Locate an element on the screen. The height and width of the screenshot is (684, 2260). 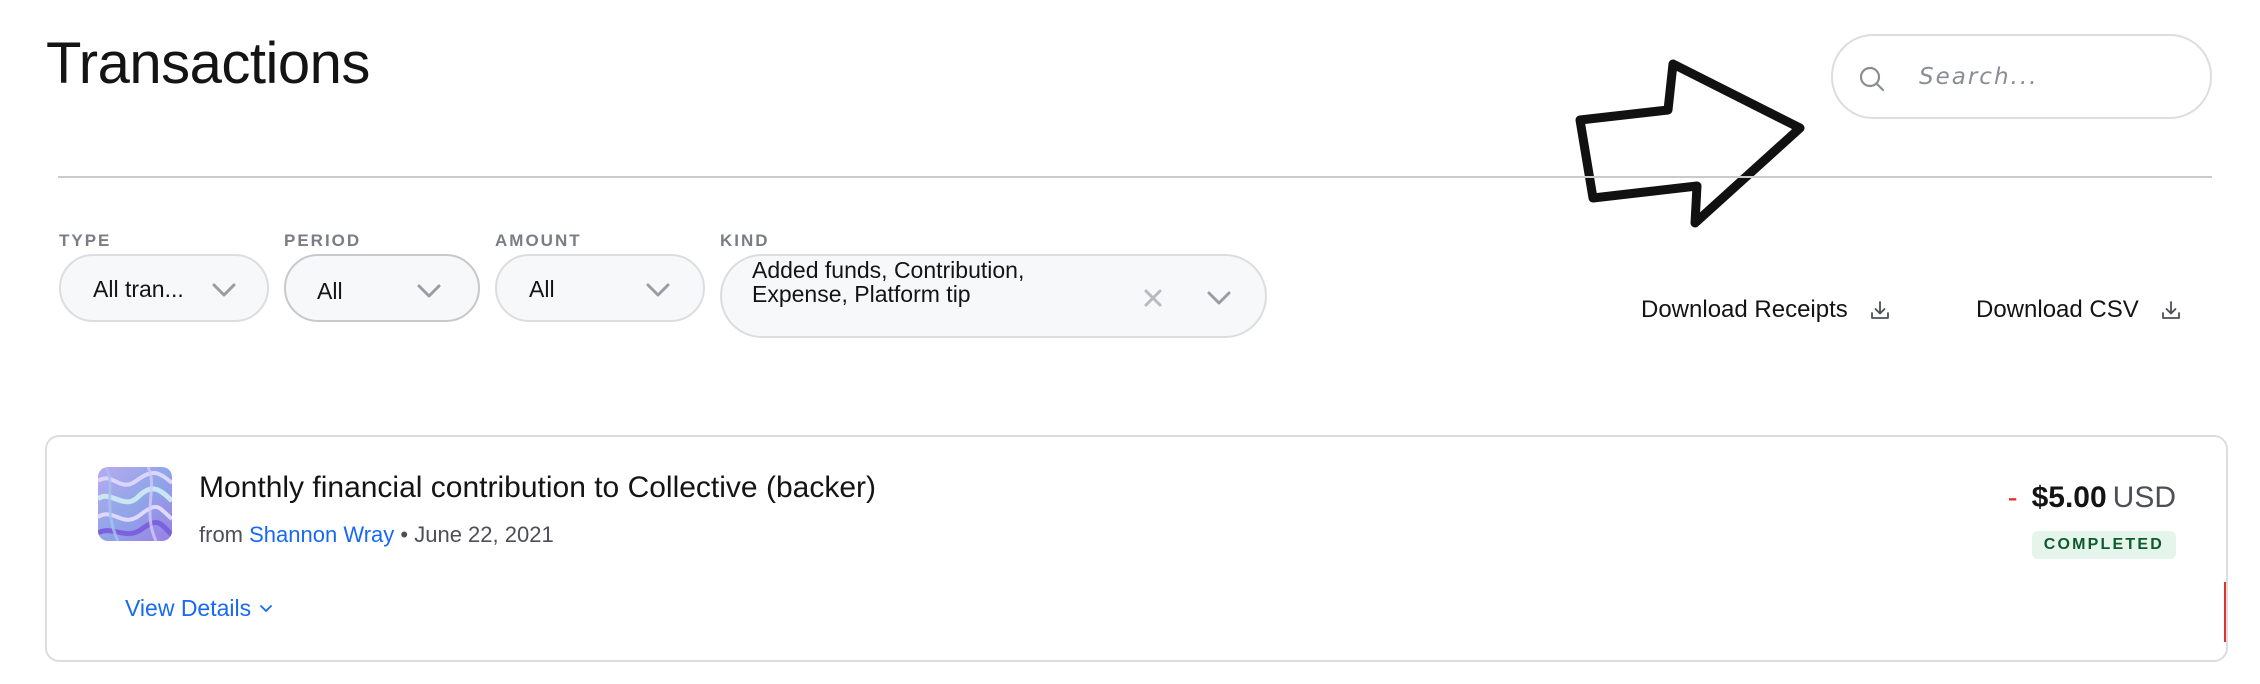
download-csv-button: Download CSV is located at coordinates (2078, 310).